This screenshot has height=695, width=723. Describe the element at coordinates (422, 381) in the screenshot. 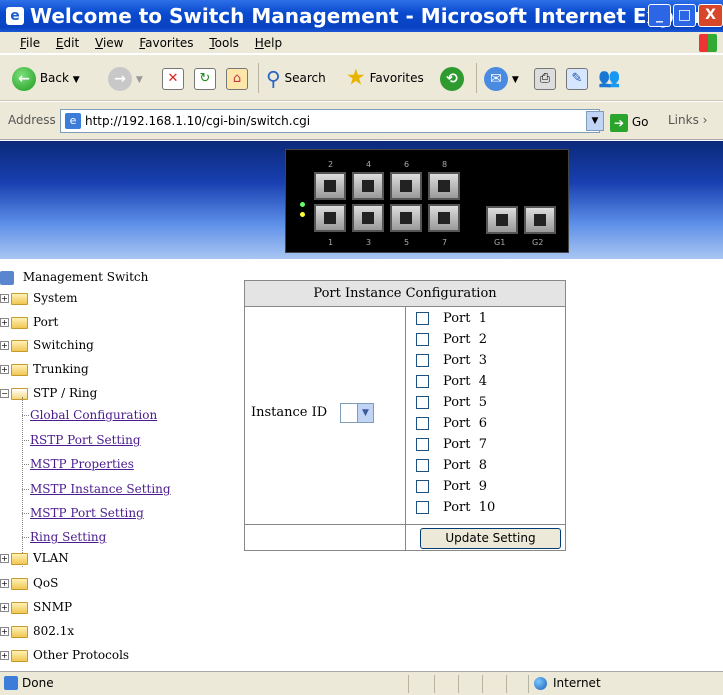

I see `port-4-checkbox` at that location.